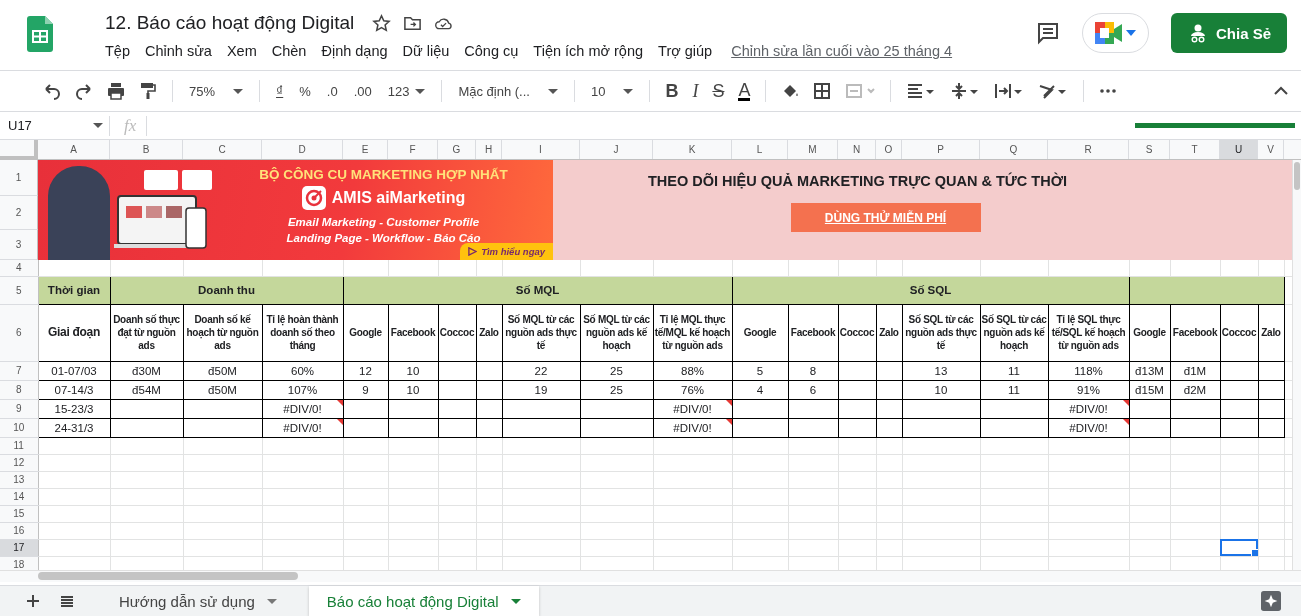 The width and height of the screenshot is (1301, 616). Describe the element at coordinates (489, 149) in the screenshot. I see `column-letter: H` at that location.